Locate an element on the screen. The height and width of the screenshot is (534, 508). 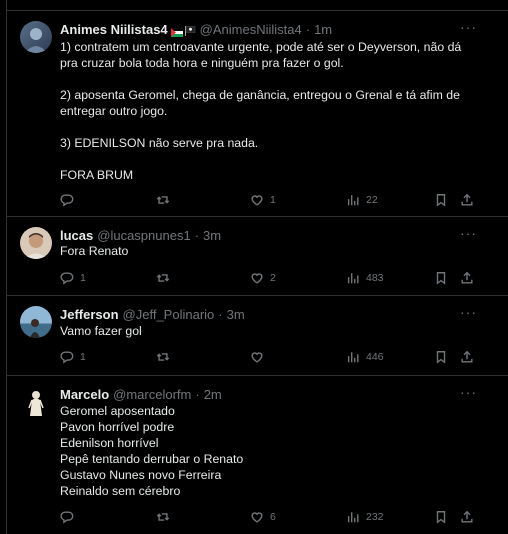
like-button: 1 is located at coordinates (263, 200).